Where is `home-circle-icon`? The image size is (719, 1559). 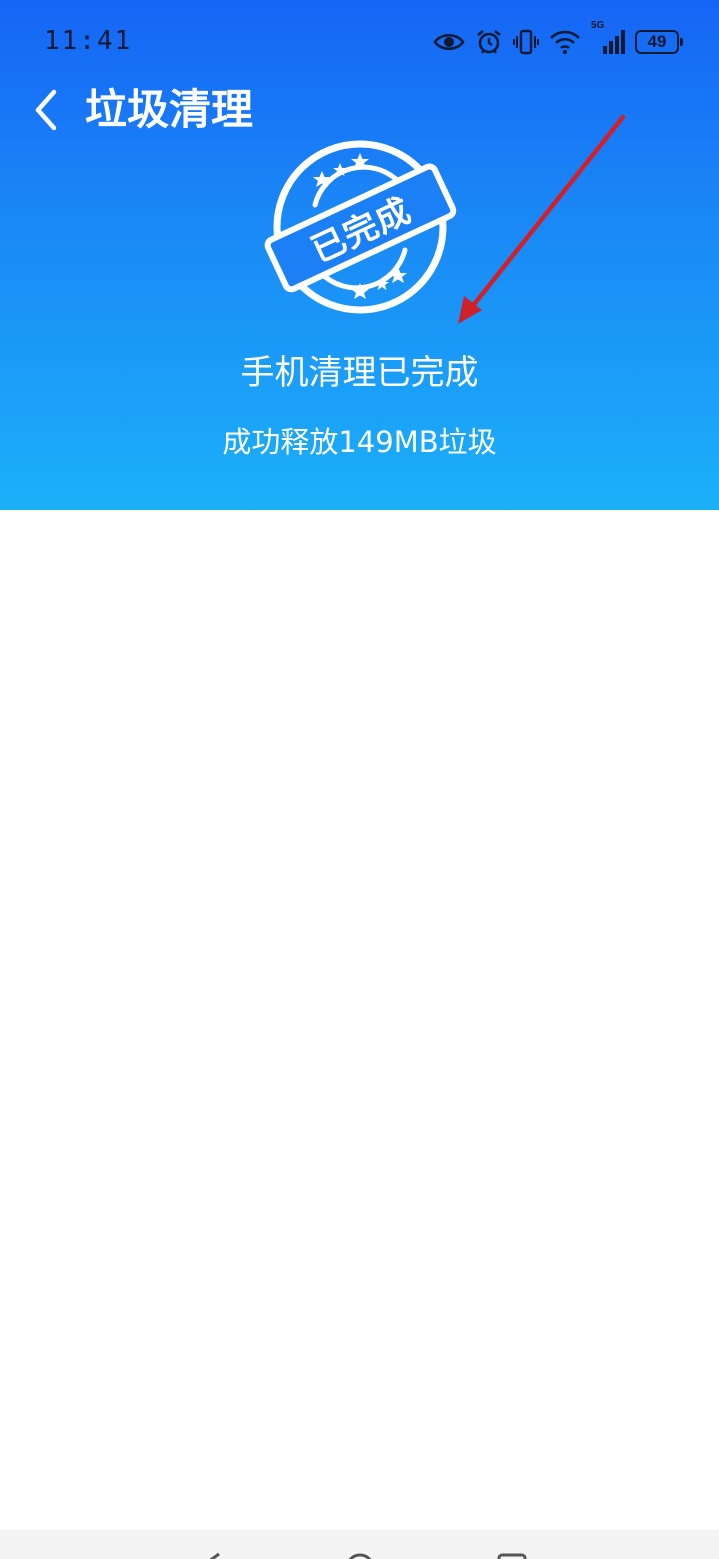 home-circle-icon is located at coordinates (360, 1544).